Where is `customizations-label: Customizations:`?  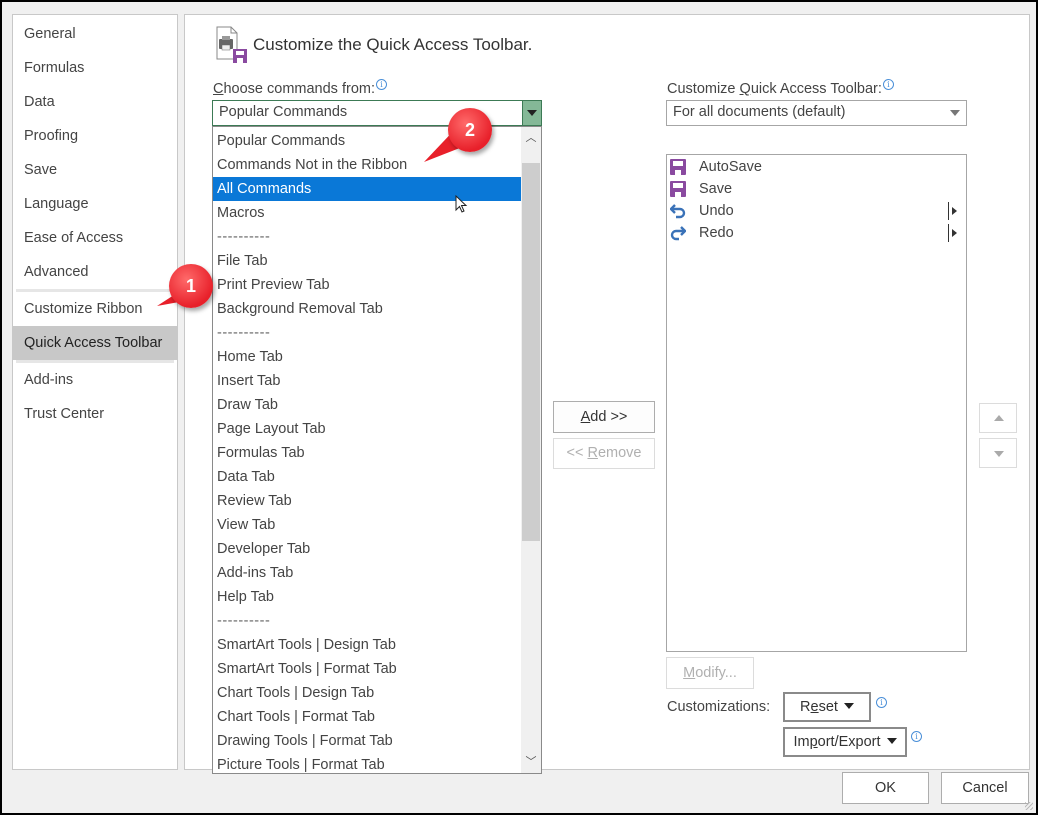
customizations-label: Customizations: is located at coordinates (719, 707).